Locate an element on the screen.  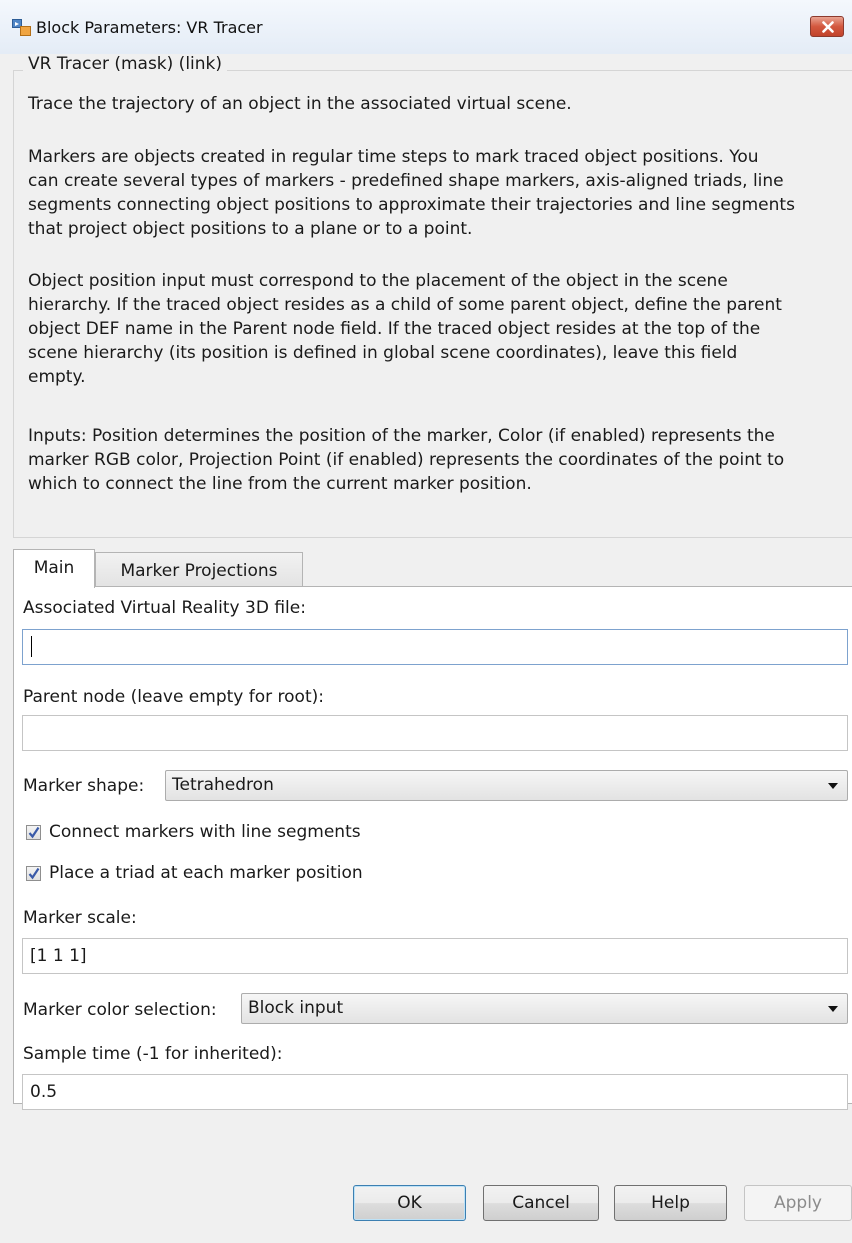
marker-shape-select: Tetrahedron is located at coordinates (506, 785).